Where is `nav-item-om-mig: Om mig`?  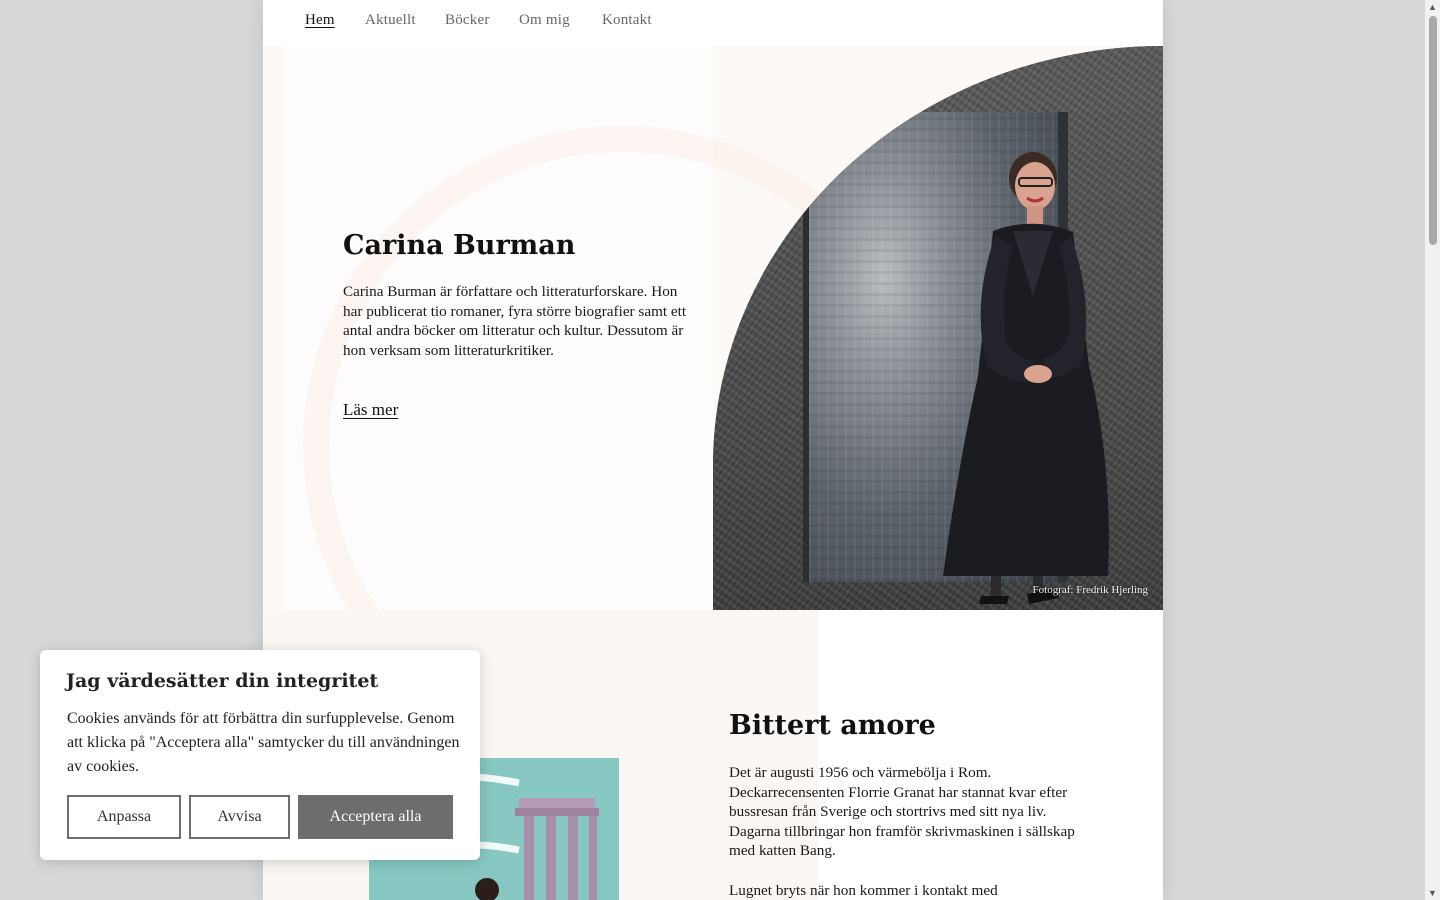
nav-item-om-mig: Om mig is located at coordinates (544, 20).